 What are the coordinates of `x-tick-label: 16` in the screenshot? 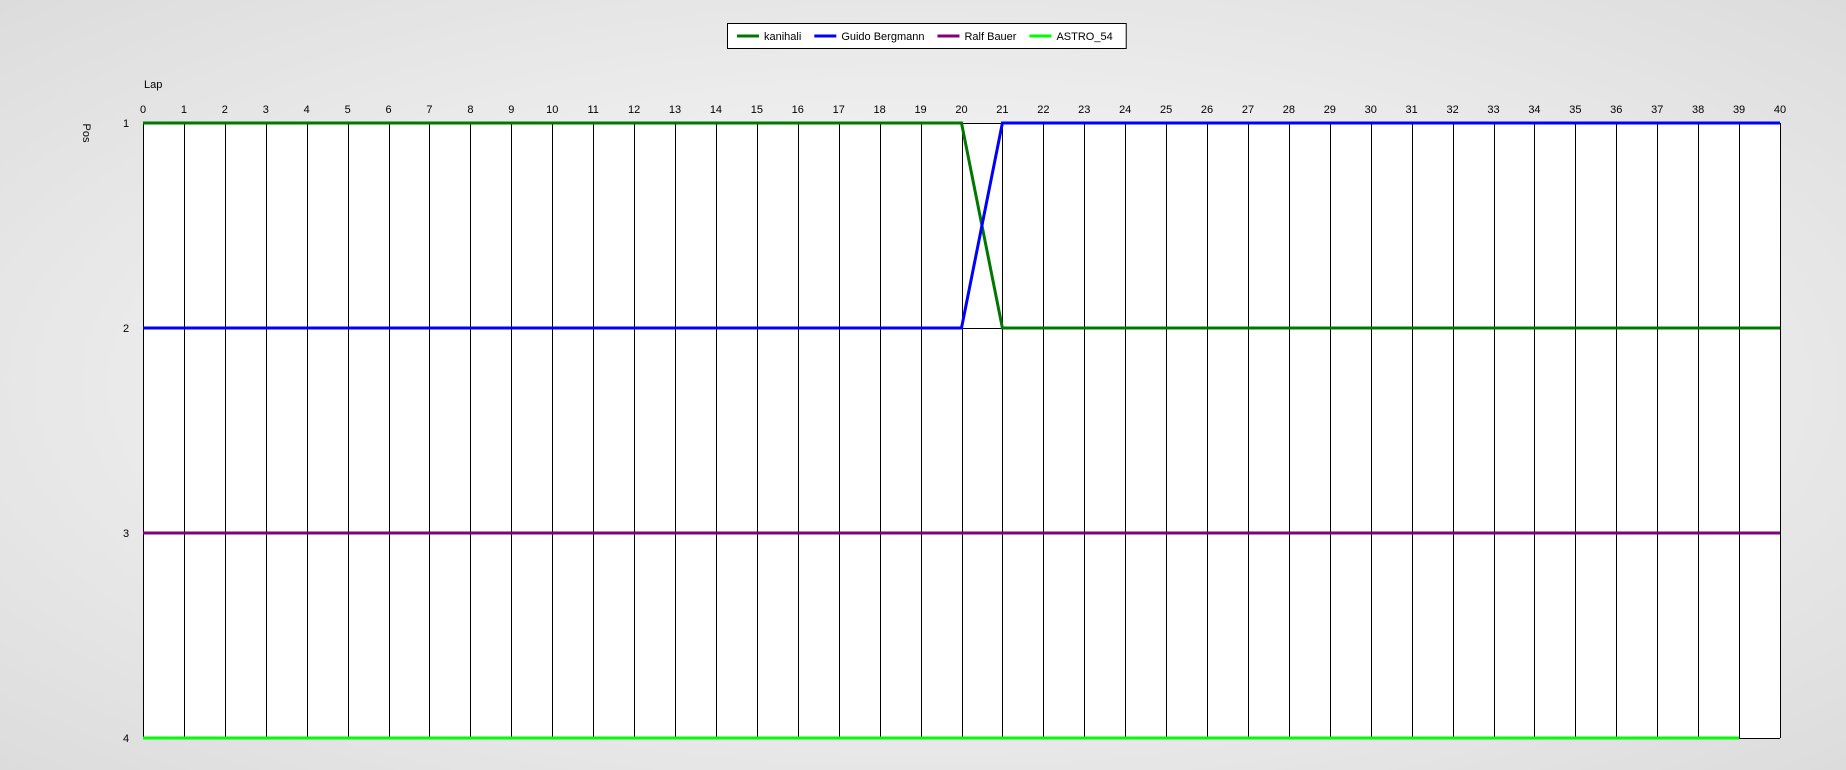 It's located at (798, 110).